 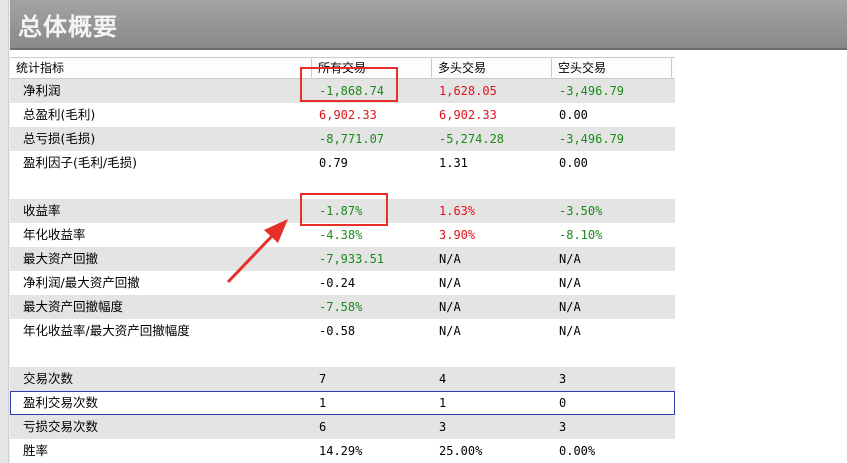 What do you see at coordinates (257, 251) in the screenshot?
I see `annotation-arrow` at bounding box center [257, 251].